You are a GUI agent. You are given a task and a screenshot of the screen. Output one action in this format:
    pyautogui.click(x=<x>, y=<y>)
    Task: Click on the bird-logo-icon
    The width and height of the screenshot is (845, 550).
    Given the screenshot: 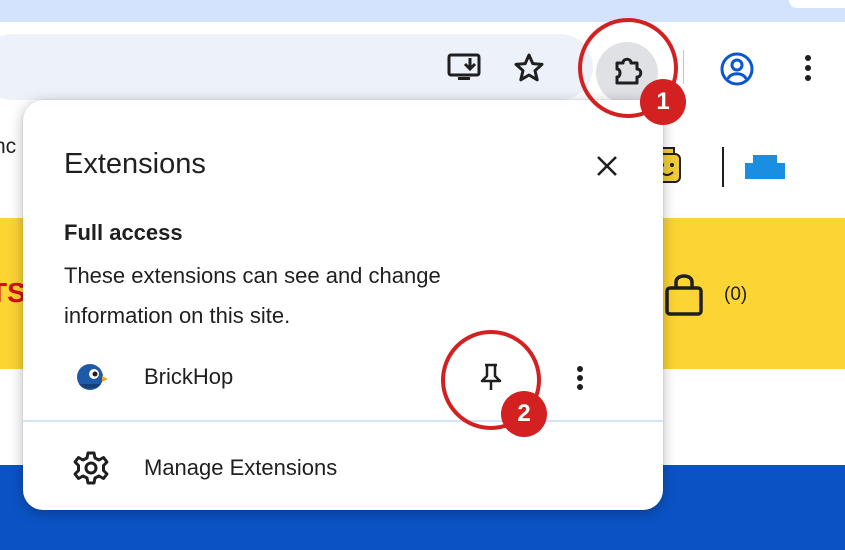 What is the action you would take?
    pyautogui.click(x=92, y=379)
    